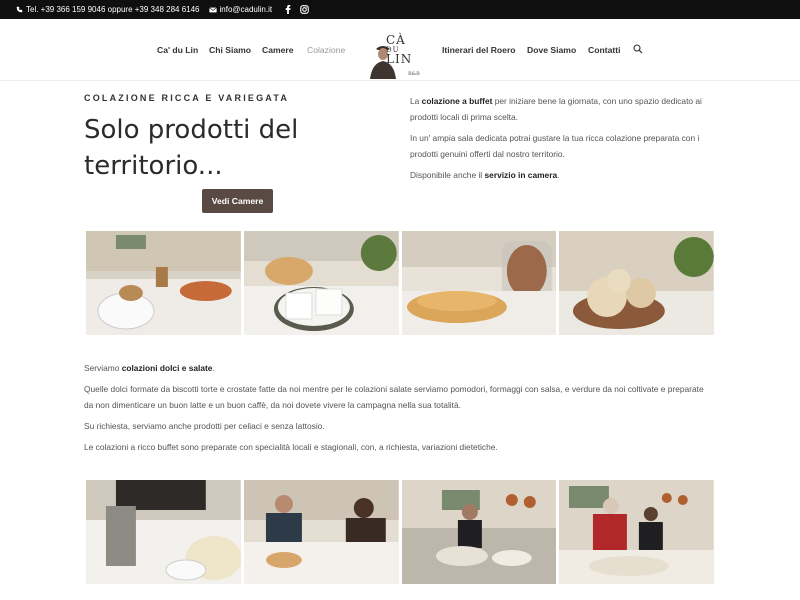  I want to click on logo-sub: B&B, so click(414, 74).